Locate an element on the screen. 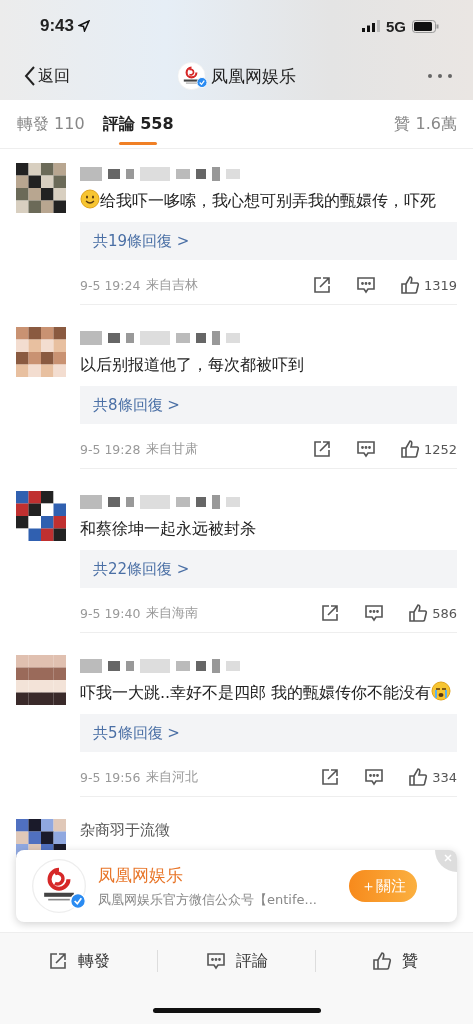  tab: 評論 558 is located at coordinates (138, 124).